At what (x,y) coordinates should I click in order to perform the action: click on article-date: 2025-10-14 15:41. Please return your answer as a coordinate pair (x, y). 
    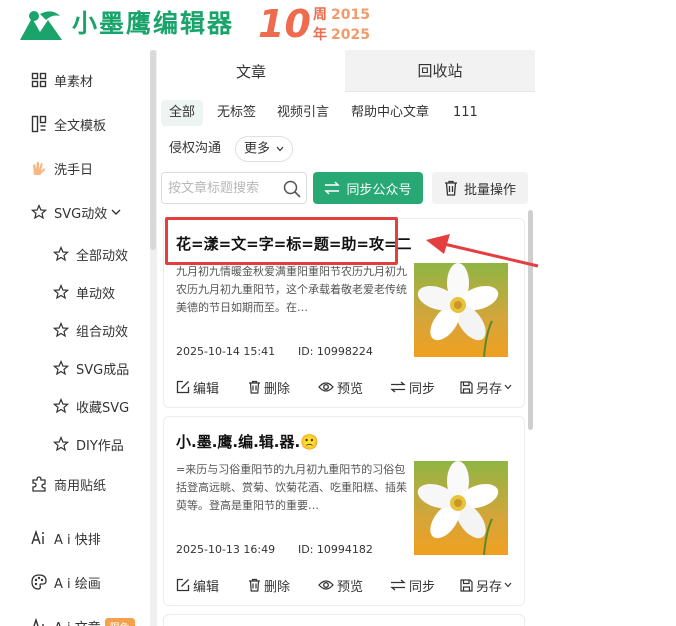
    Looking at the image, I should click on (226, 351).